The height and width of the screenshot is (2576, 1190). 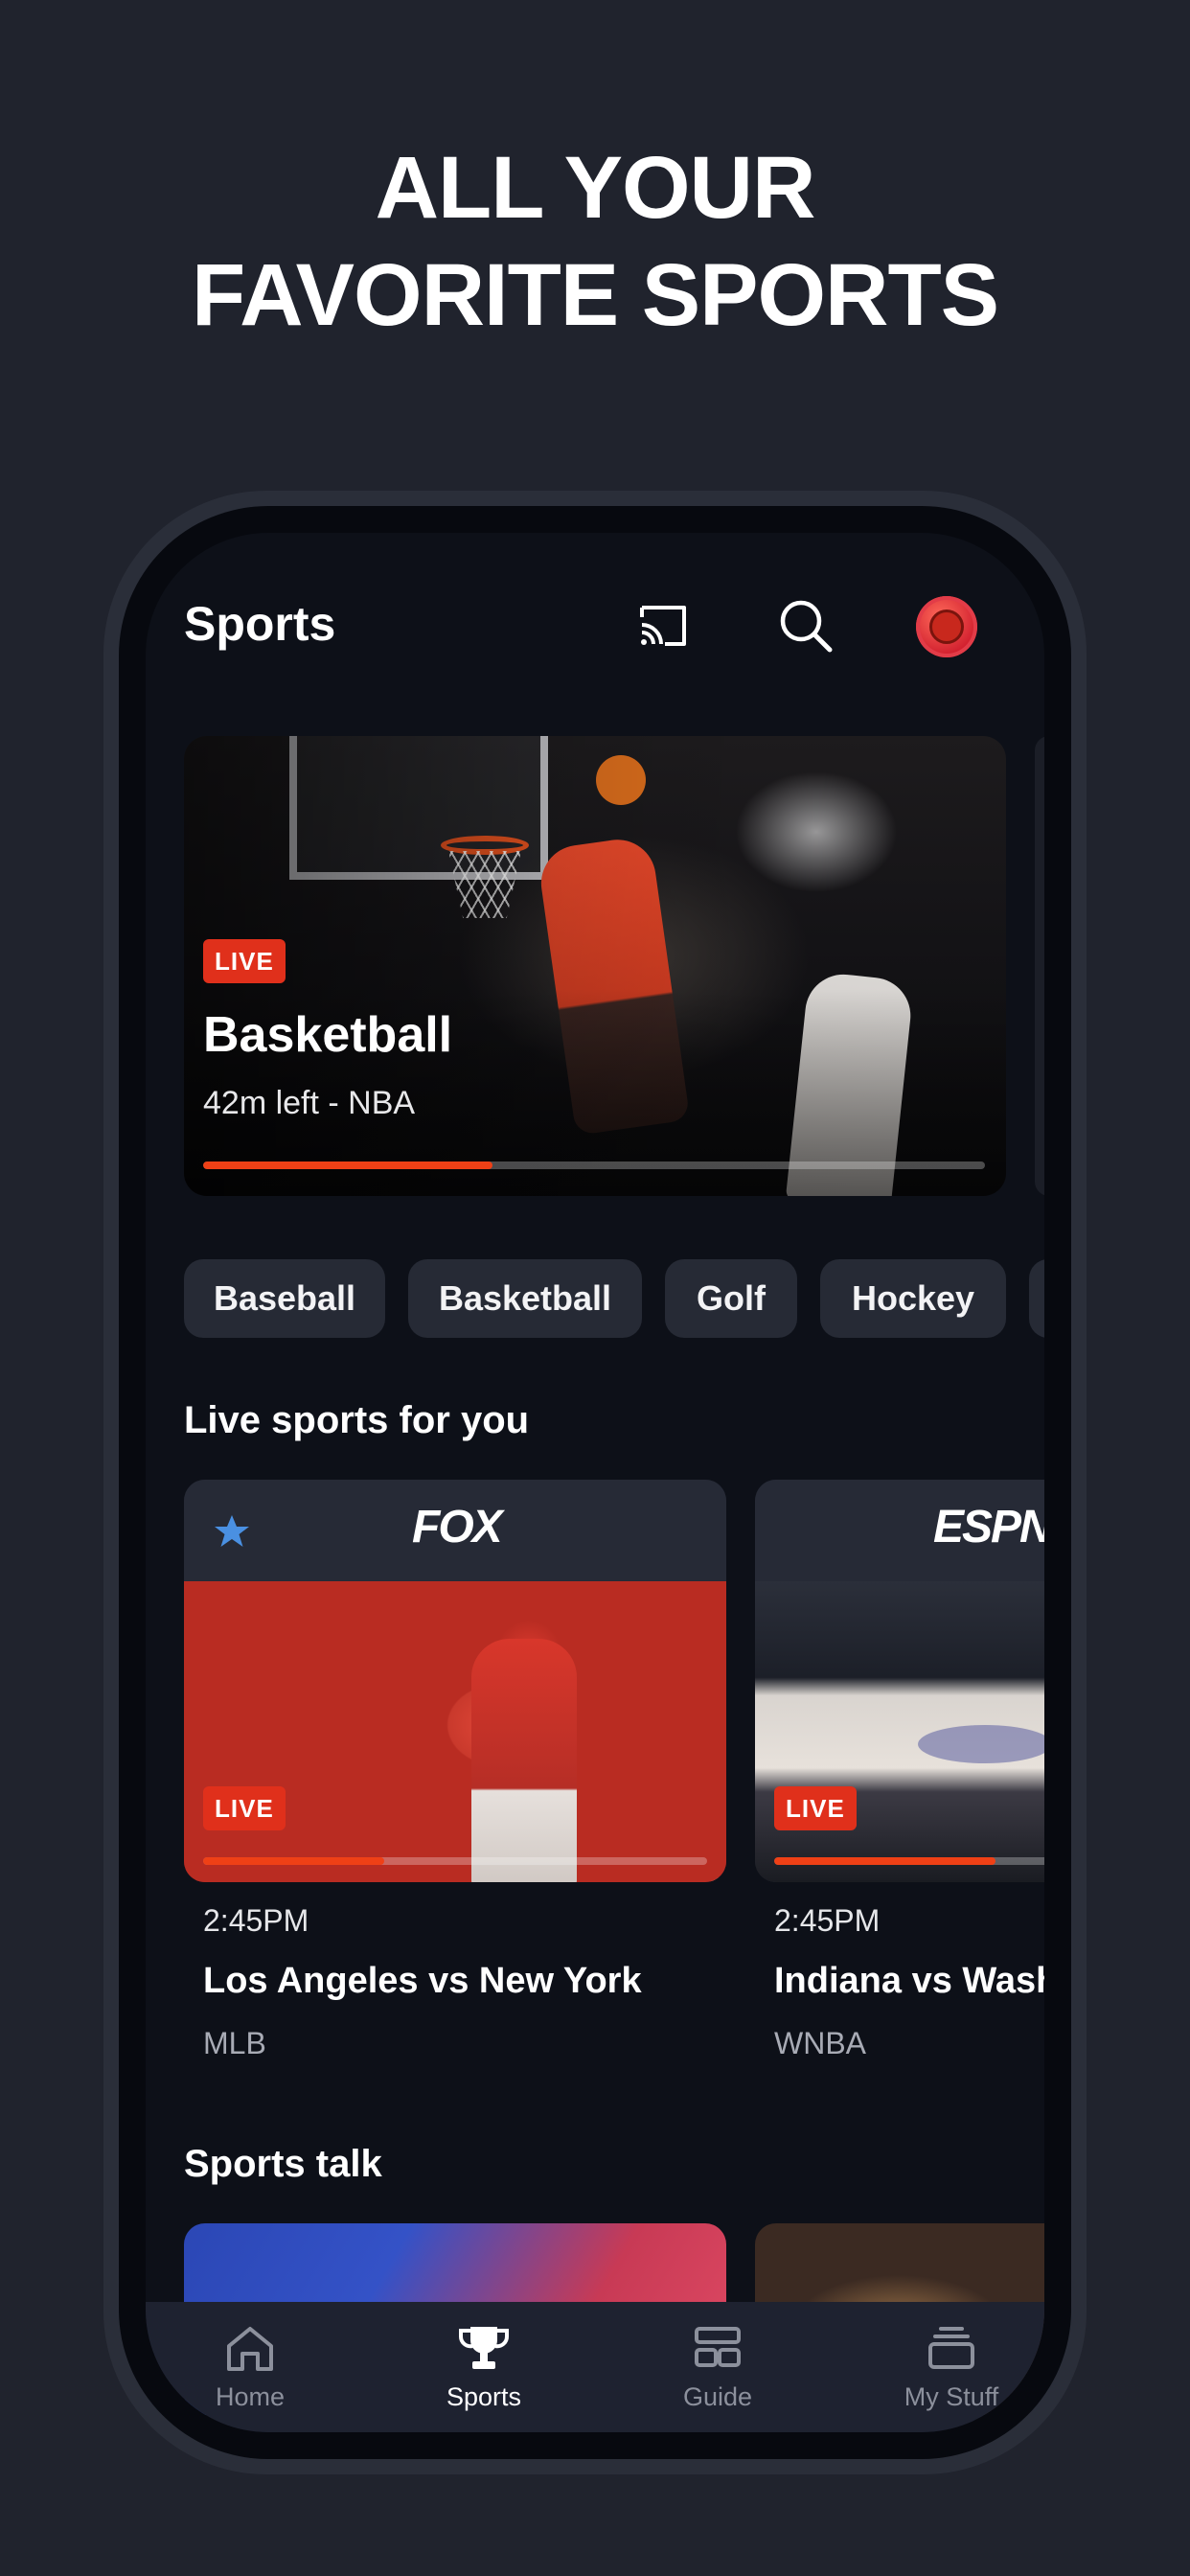 I want to click on live-game-card: ESPN LIVE, so click(x=900, y=1681).